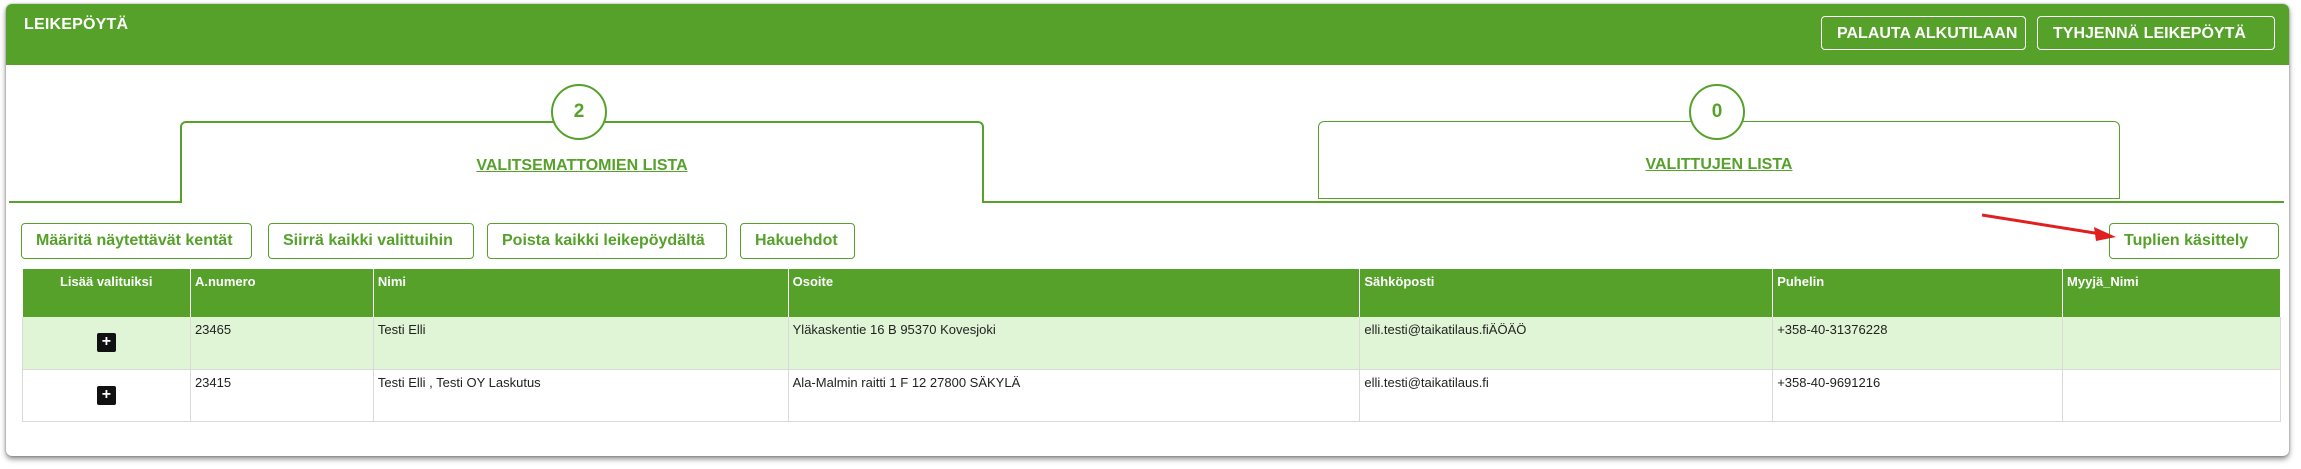 The image size is (2301, 469). I want to click on col-header-phone: Puhelin, so click(1918, 293).